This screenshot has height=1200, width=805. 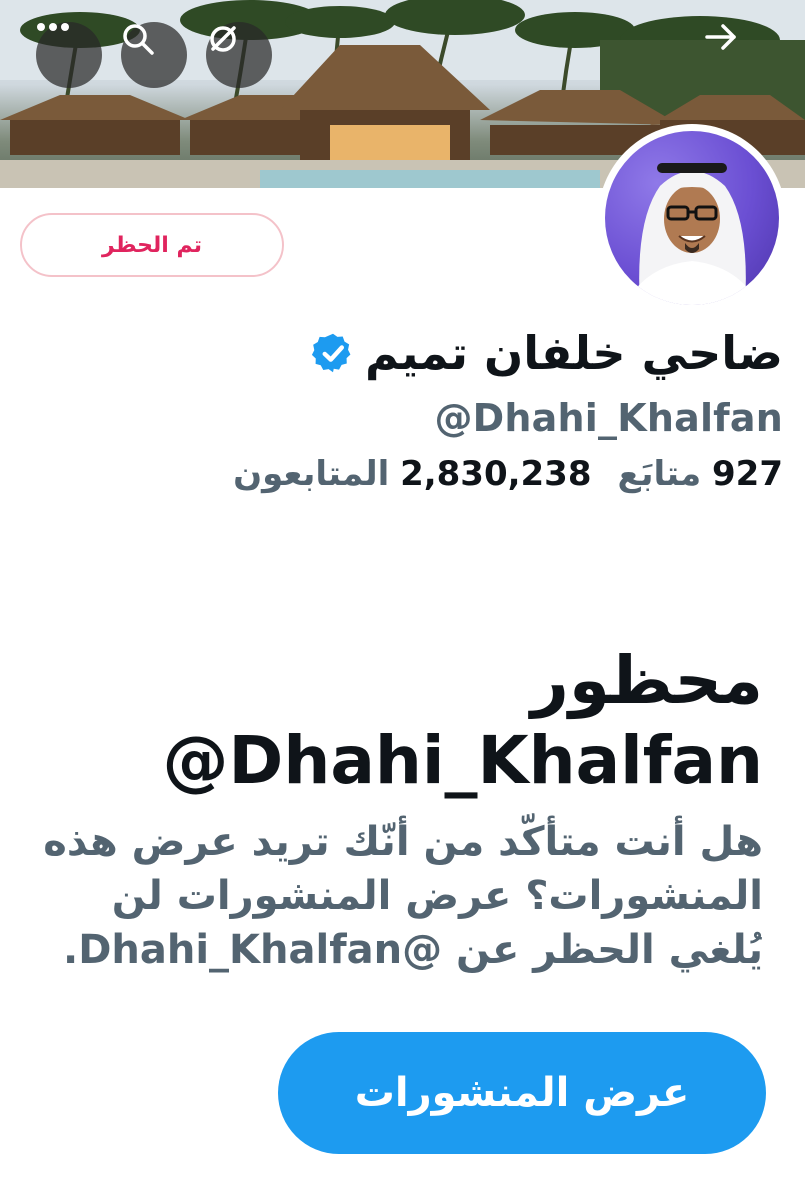 I want to click on followers-count: 2,830,238, so click(x=496, y=474).